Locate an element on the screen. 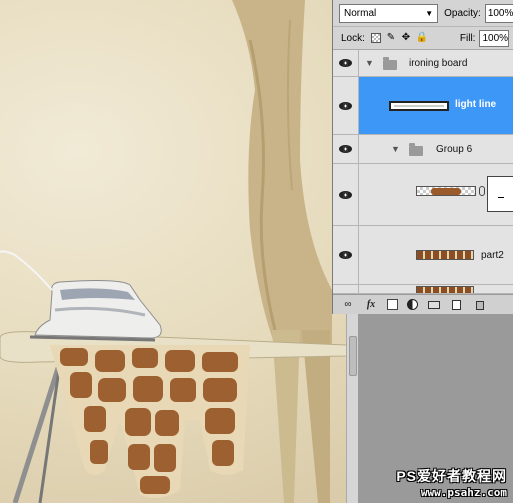  layer-light-line: light line is located at coordinates (423, 106).